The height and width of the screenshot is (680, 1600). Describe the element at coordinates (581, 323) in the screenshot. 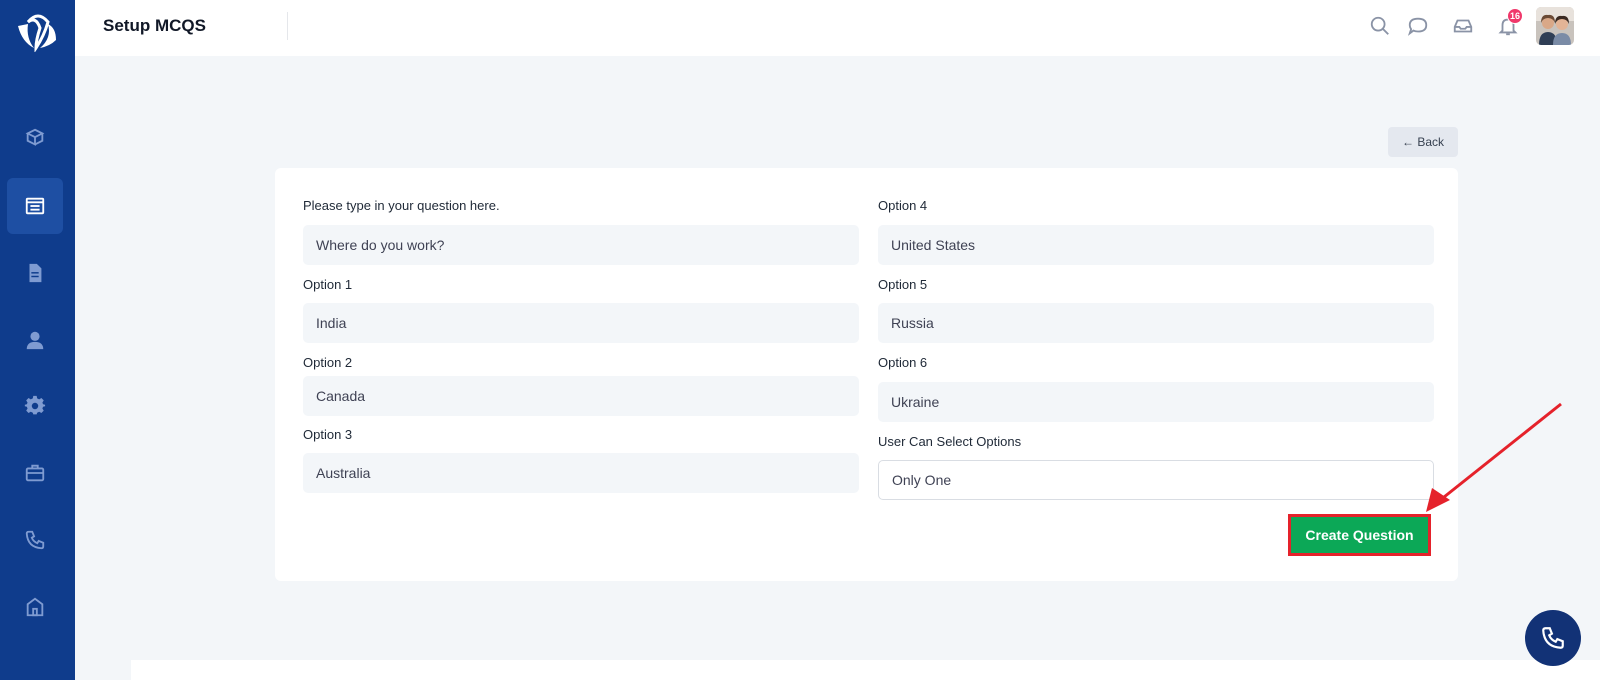

I see `option-1-input: India` at that location.